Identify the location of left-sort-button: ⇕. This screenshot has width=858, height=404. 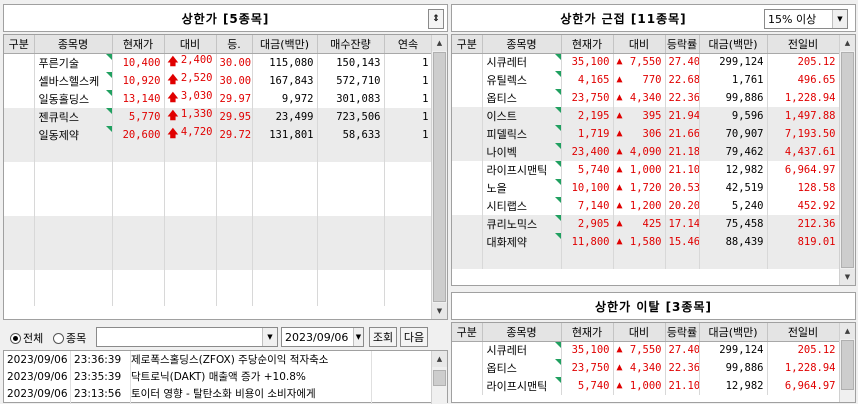
(436, 19).